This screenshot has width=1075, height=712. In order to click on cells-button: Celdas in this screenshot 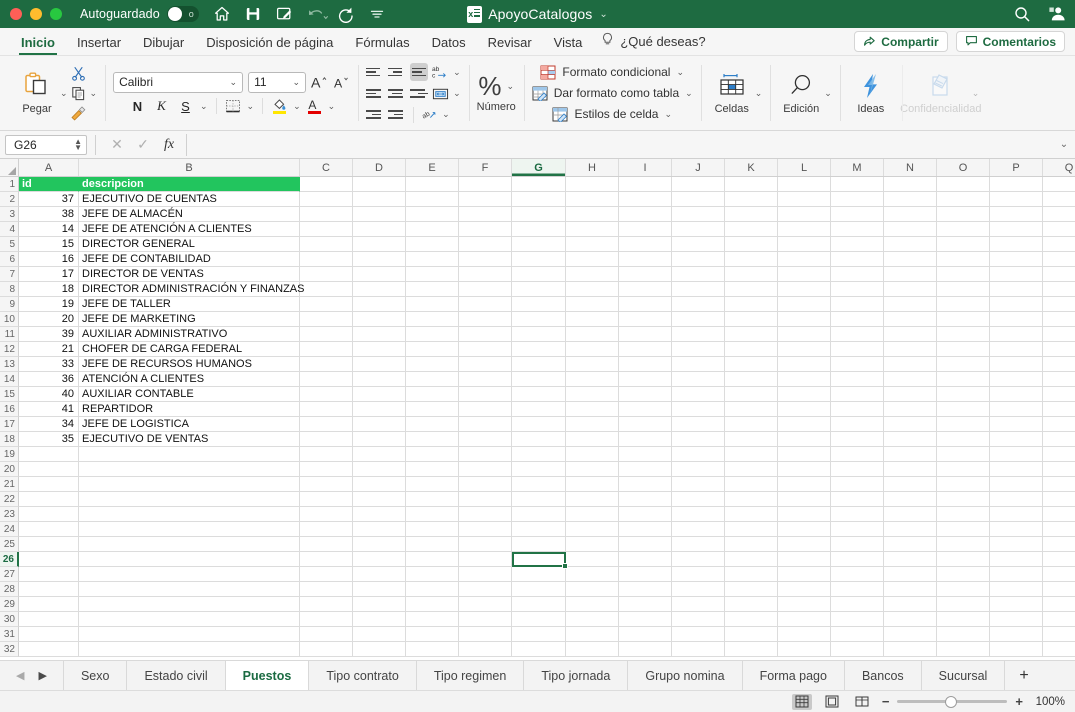, I will do `click(732, 93)`.